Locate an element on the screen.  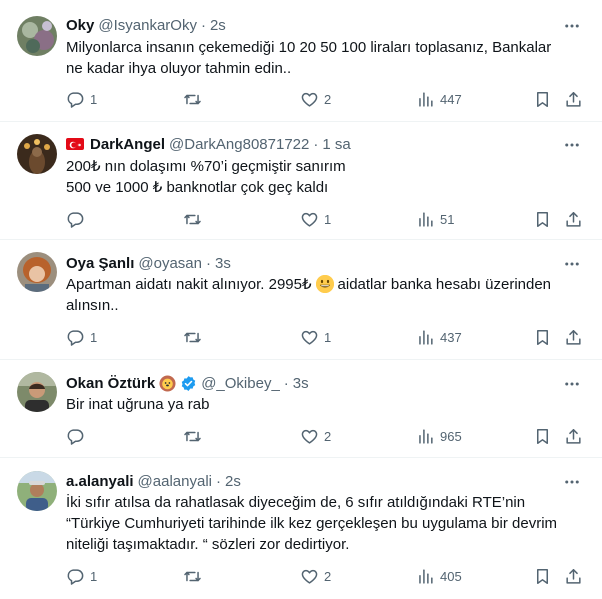
views-button: 447 is located at coordinates (439, 99).